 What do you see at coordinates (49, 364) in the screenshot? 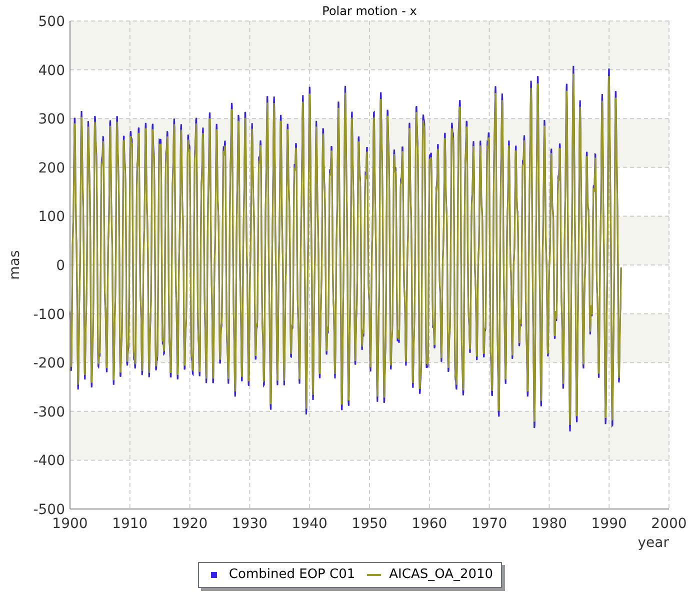
I see `y-tick-label: -200` at bounding box center [49, 364].